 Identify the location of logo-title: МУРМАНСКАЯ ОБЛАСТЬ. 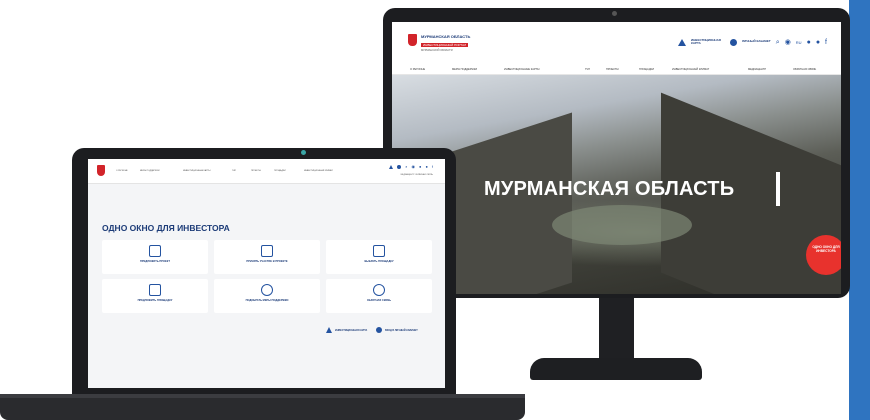
(446, 36).